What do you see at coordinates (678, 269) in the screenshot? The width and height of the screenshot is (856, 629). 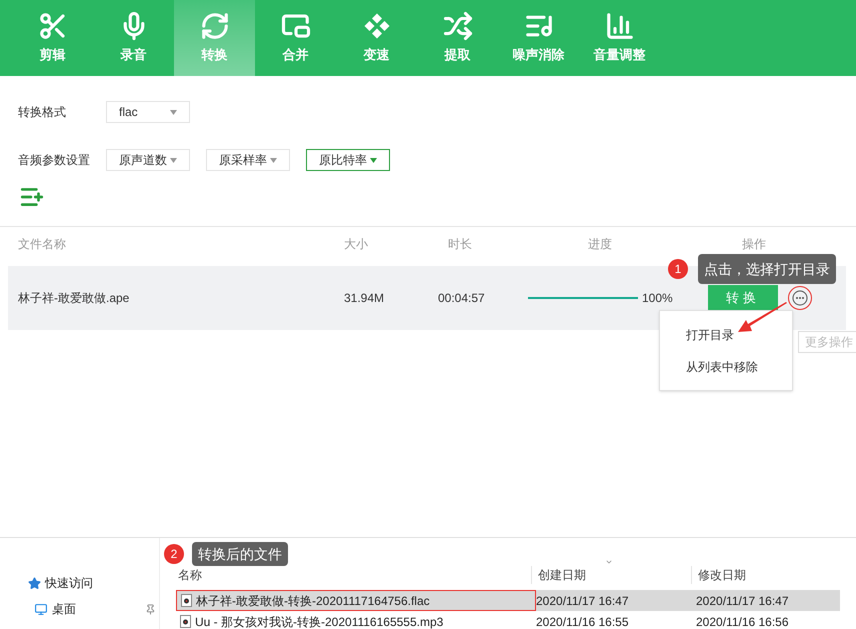 I see `step-number: 1` at bounding box center [678, 269].